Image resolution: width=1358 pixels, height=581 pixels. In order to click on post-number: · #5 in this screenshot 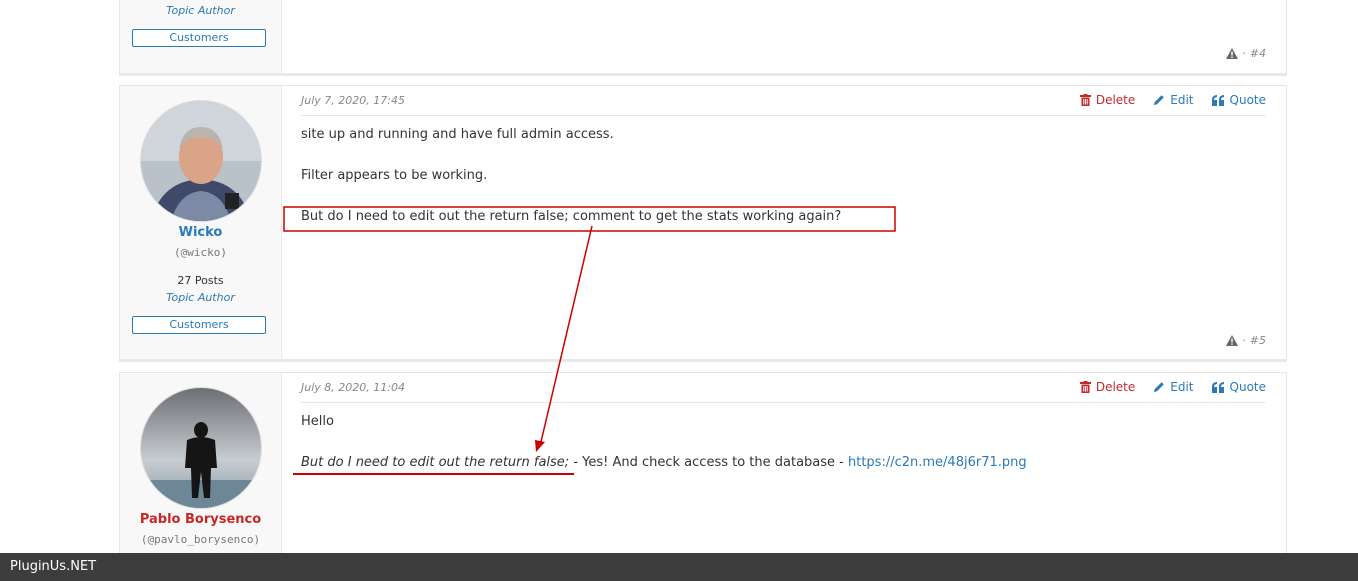, I will do `click(1246, 340)`.